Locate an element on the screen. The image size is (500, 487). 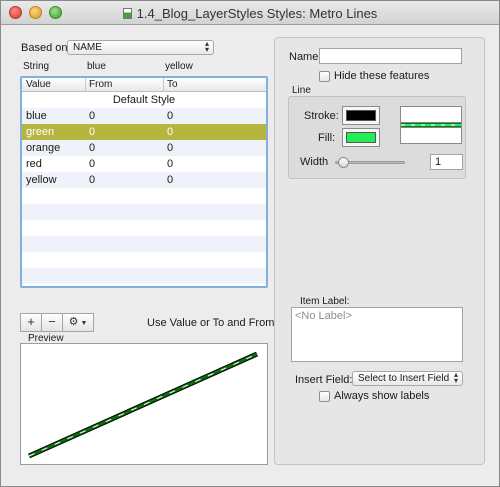
hide-features-label: Hide these features is located at coordinates (382, 76).